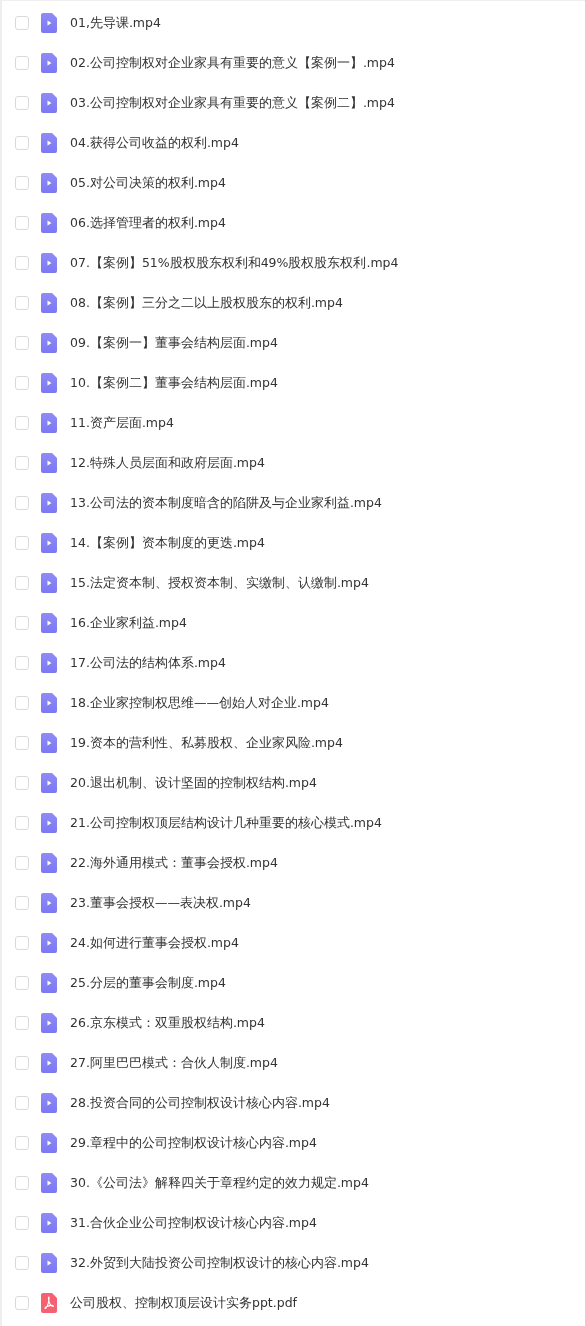 This screenshot has height=1326, width=585. Describe the element at coordinates (167, 463) in the screenshot. I see `file-name: 12.特殊人员层面和政府层面.mp4` at that location.